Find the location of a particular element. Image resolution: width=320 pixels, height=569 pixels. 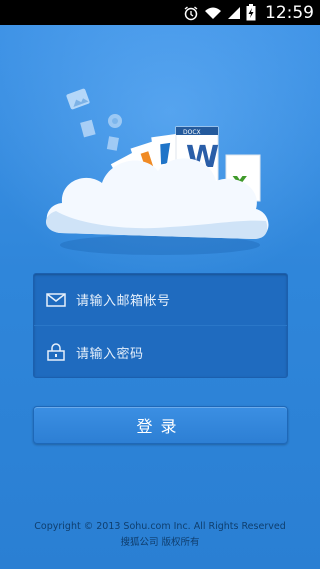

document-icon is located at coordinates (88, 128).